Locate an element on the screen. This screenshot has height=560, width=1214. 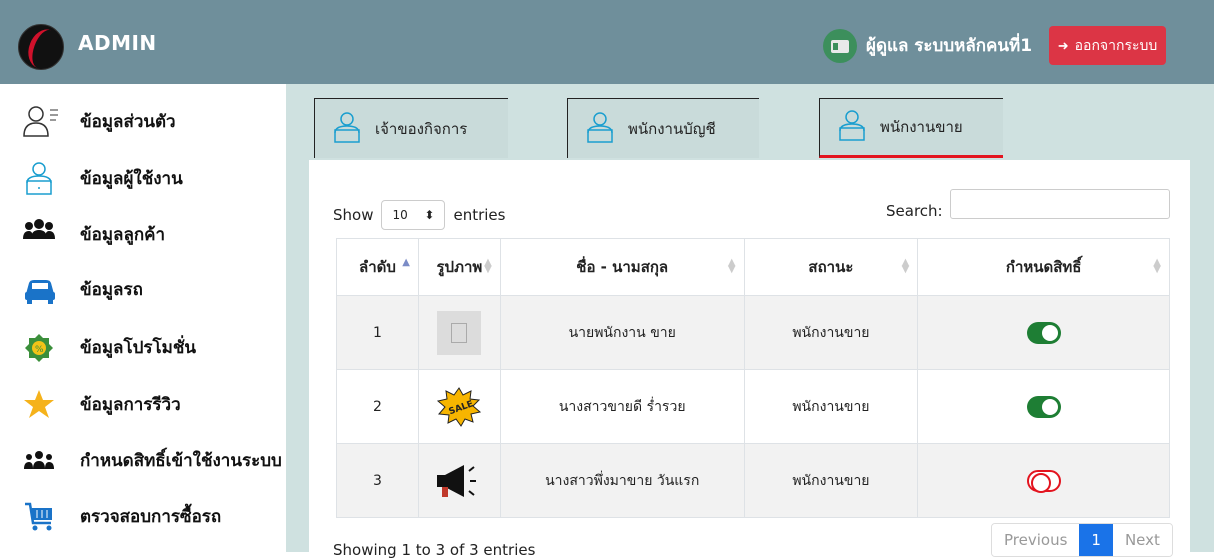
entries-control: Show 10 ⬍ entries is located at coordinates (419, 215).